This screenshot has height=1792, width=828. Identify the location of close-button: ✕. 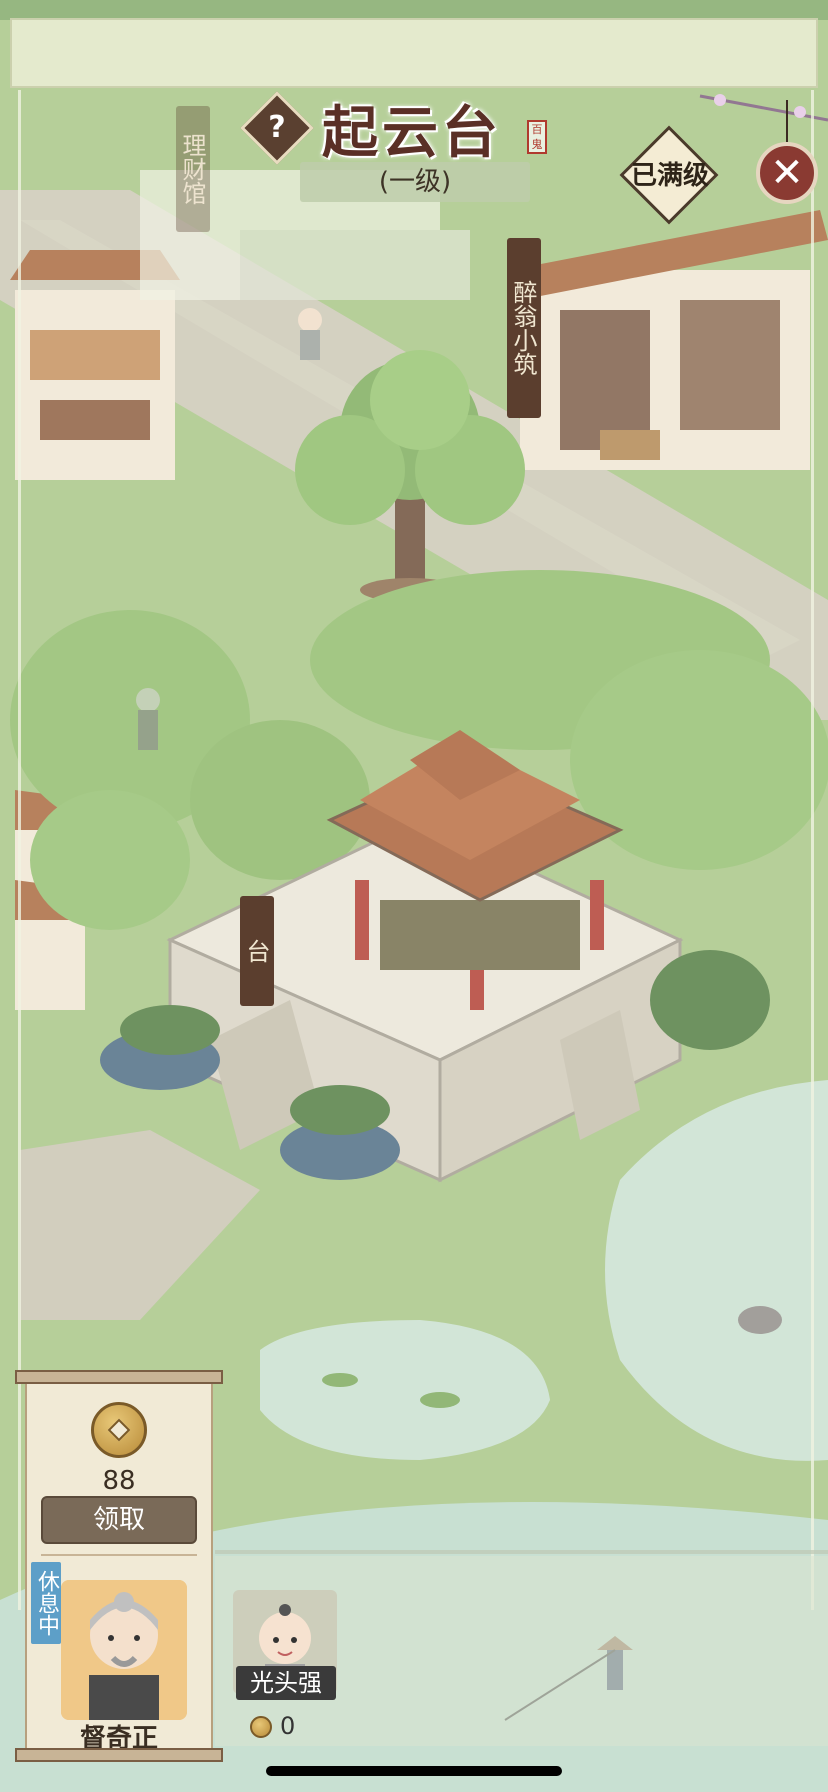
(787, 173).